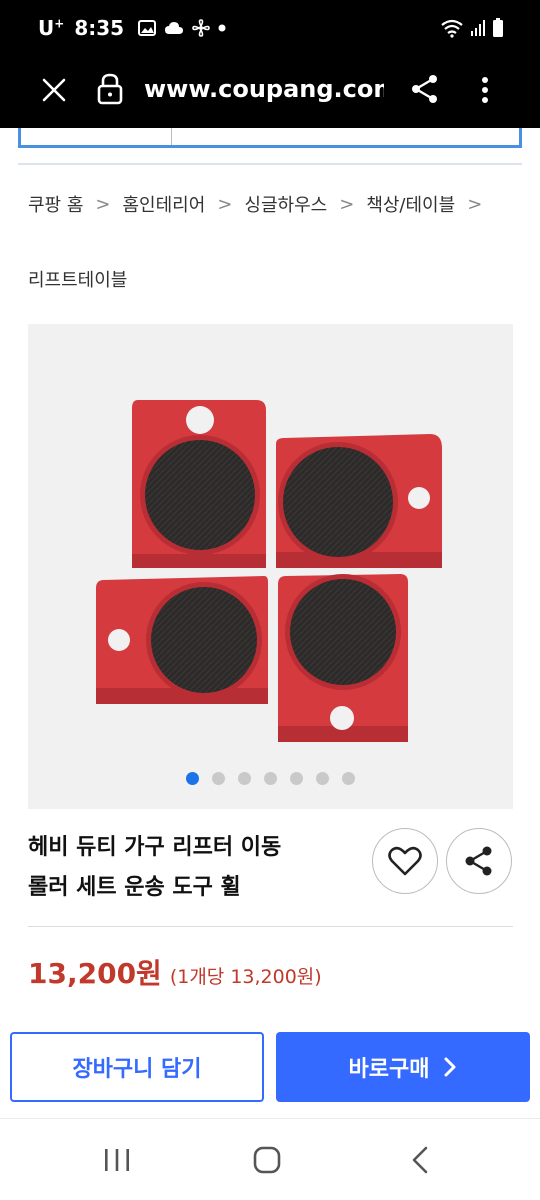 This screenshot has width=540, height=1200. I want to click on status-bar: U+ 8:35, so click(270, 30).